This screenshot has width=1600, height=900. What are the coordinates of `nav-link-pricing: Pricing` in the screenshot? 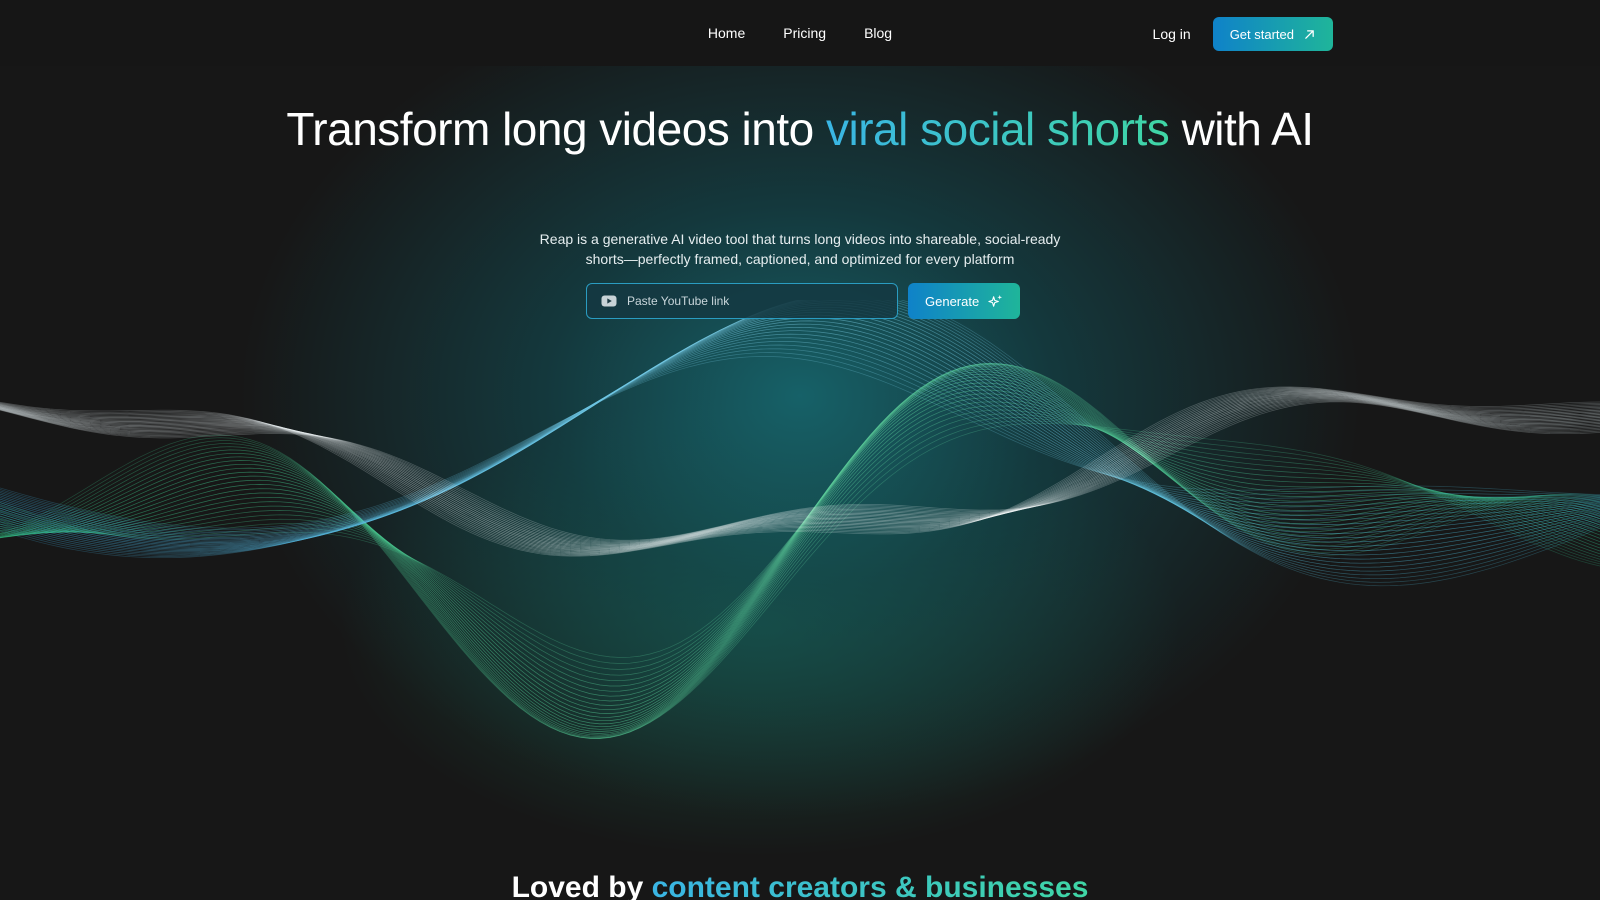 It's located at (804, 33).